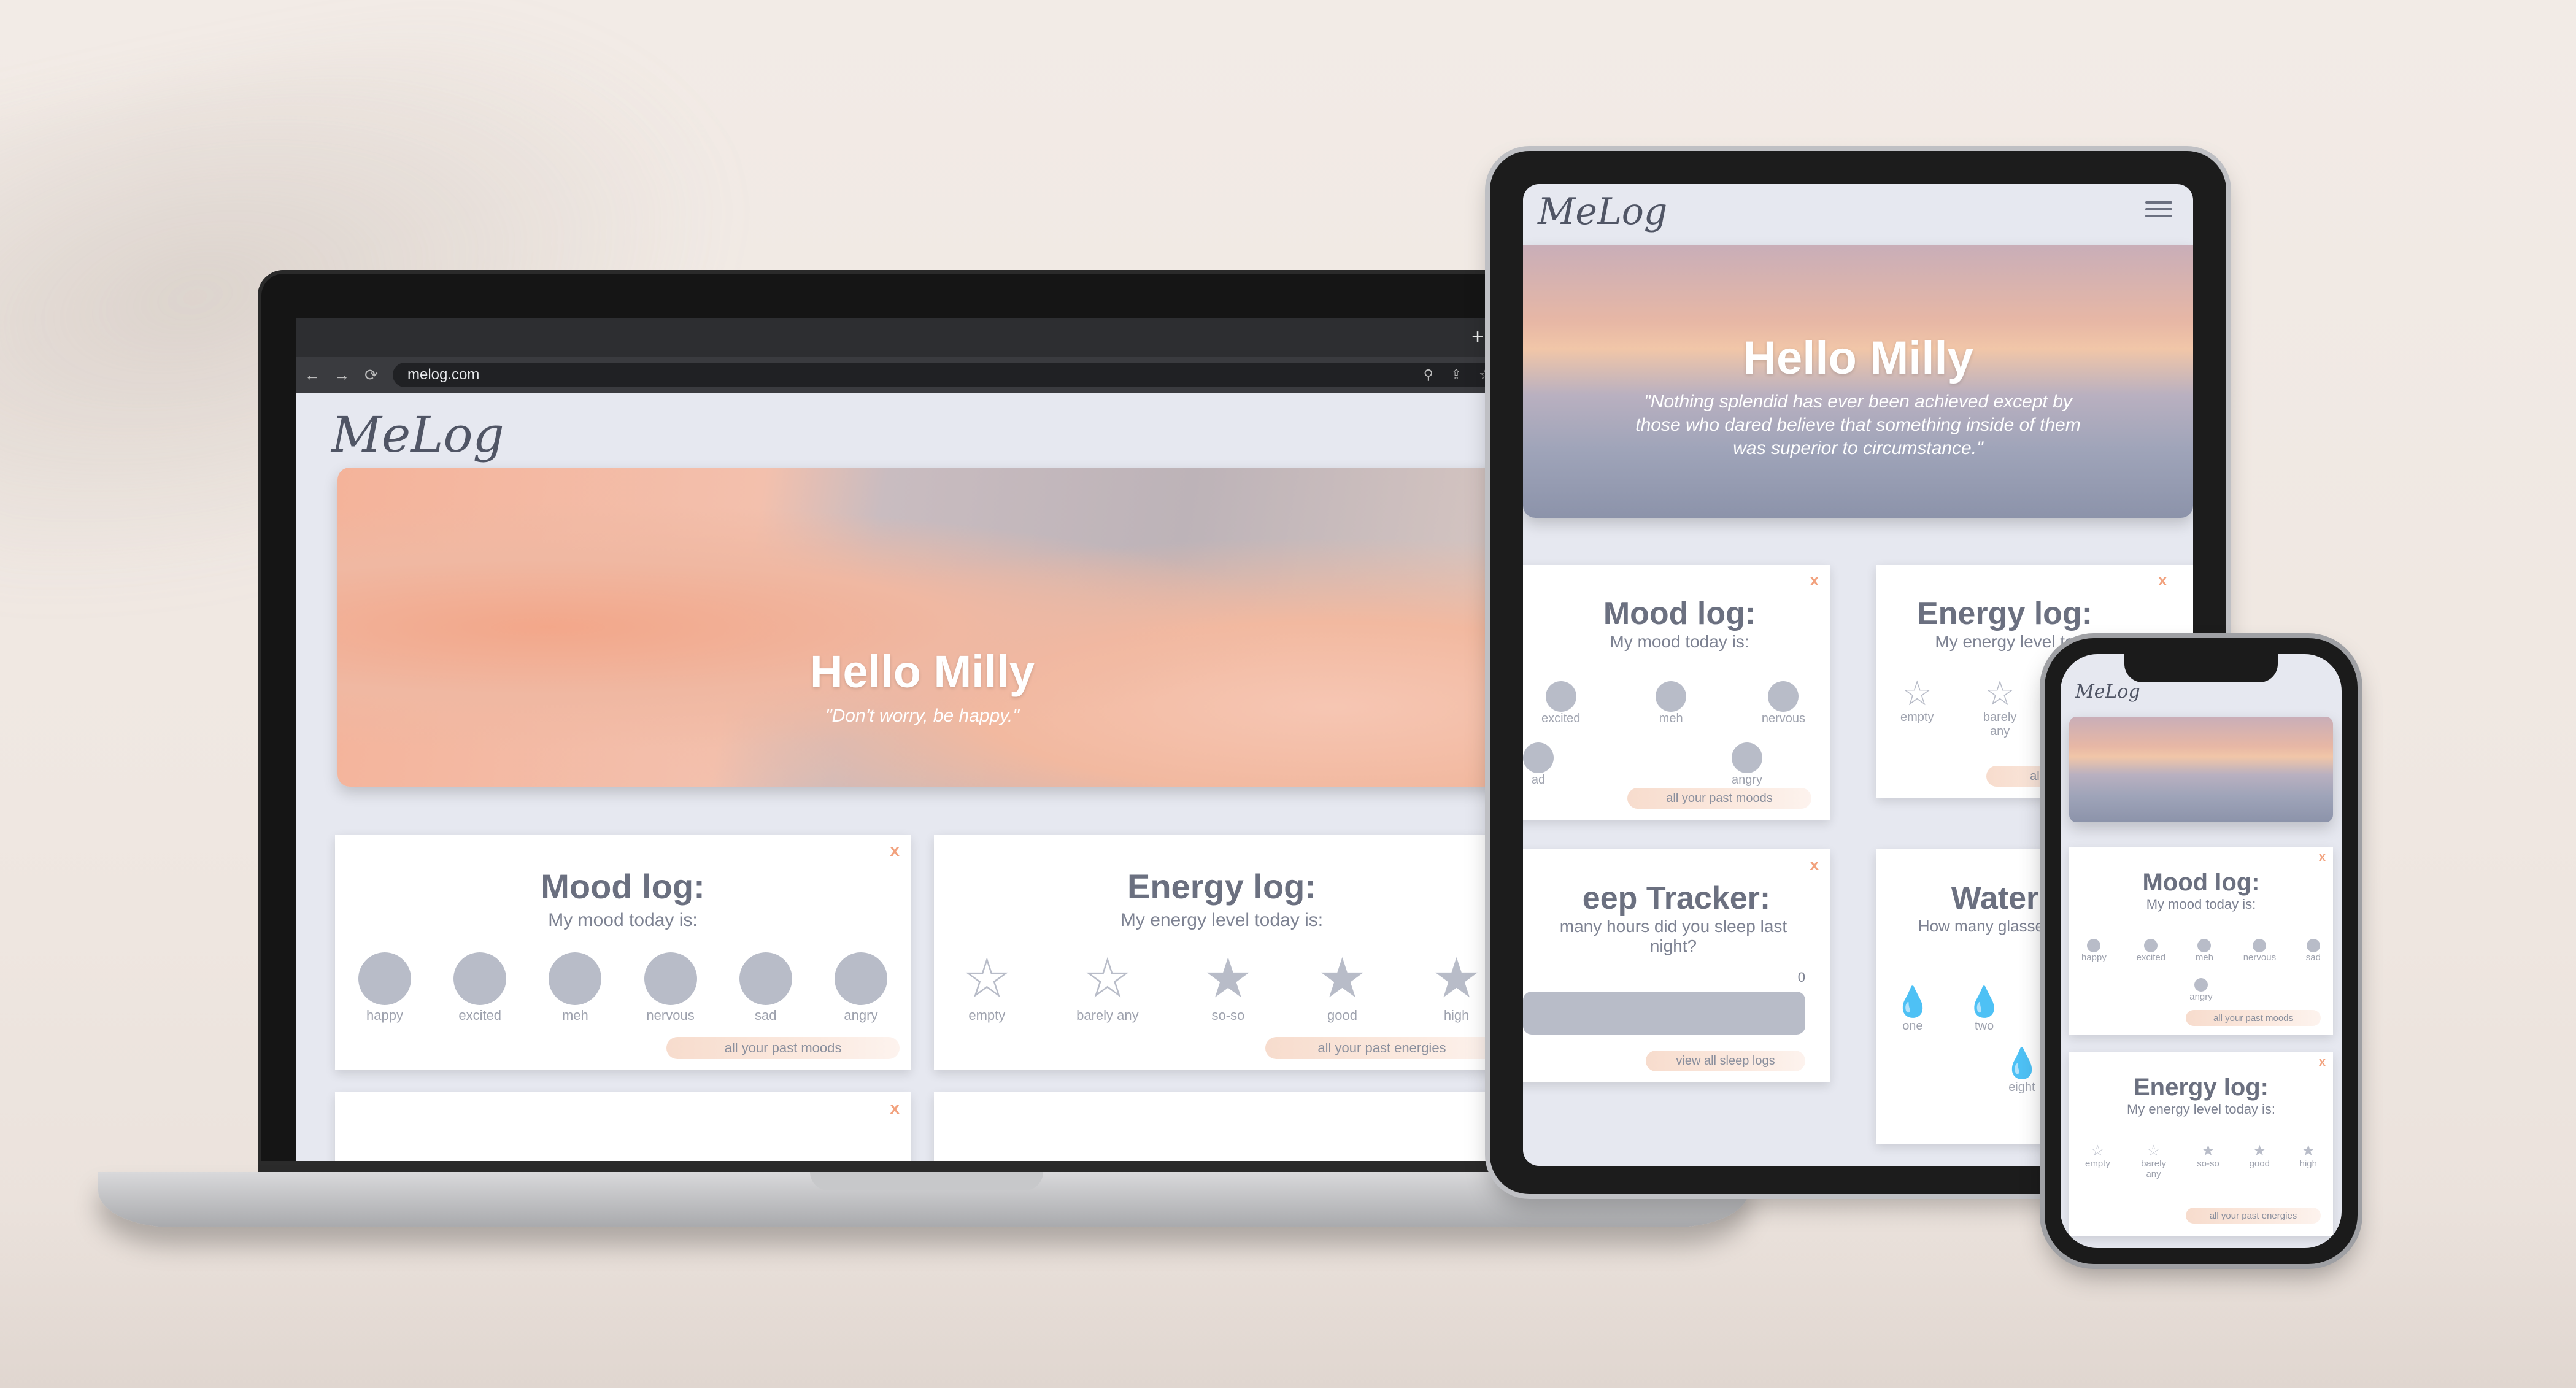  What do you see at coordinates (1342, 1015) in the screenshot?
I see `energy-label: good` at bounding box center [1342, 1015].